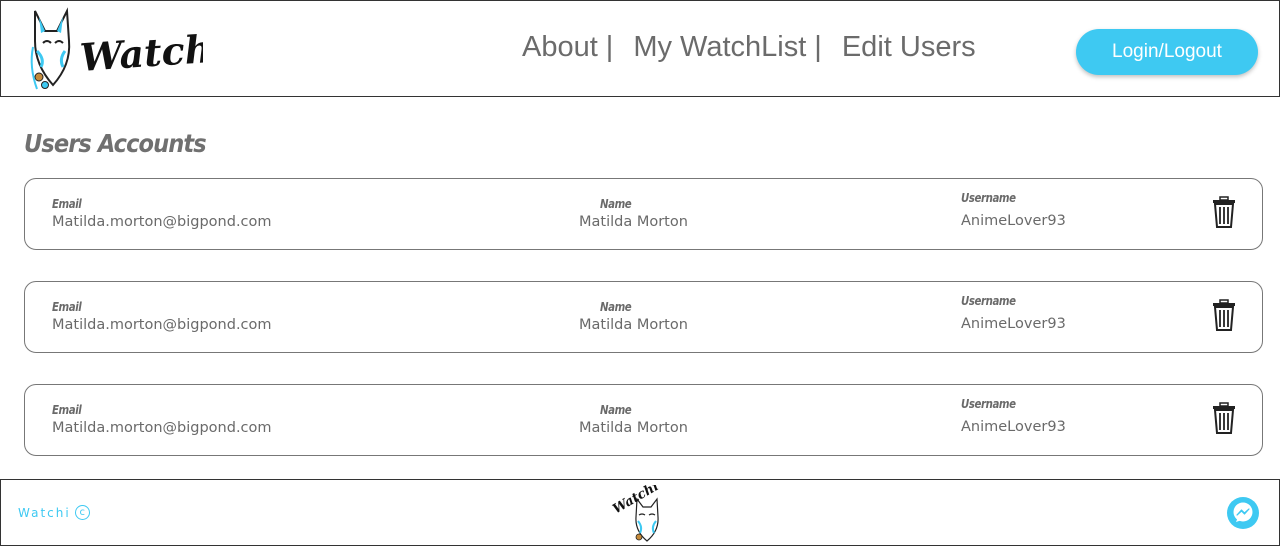 This screenshot has height=546, width=1280. I want to click on site-footer: Watchi c Watchi, so click(640, 512).